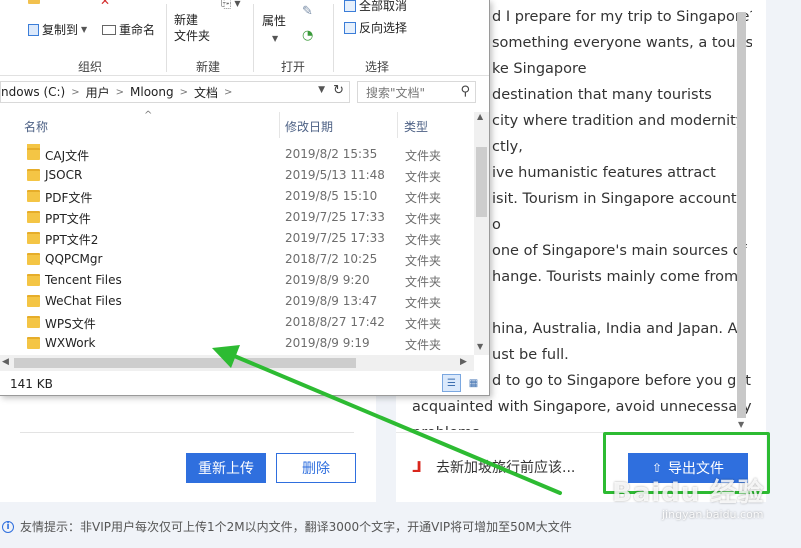  I want to click on select-none-label: 全部取消, so click(383, 6).